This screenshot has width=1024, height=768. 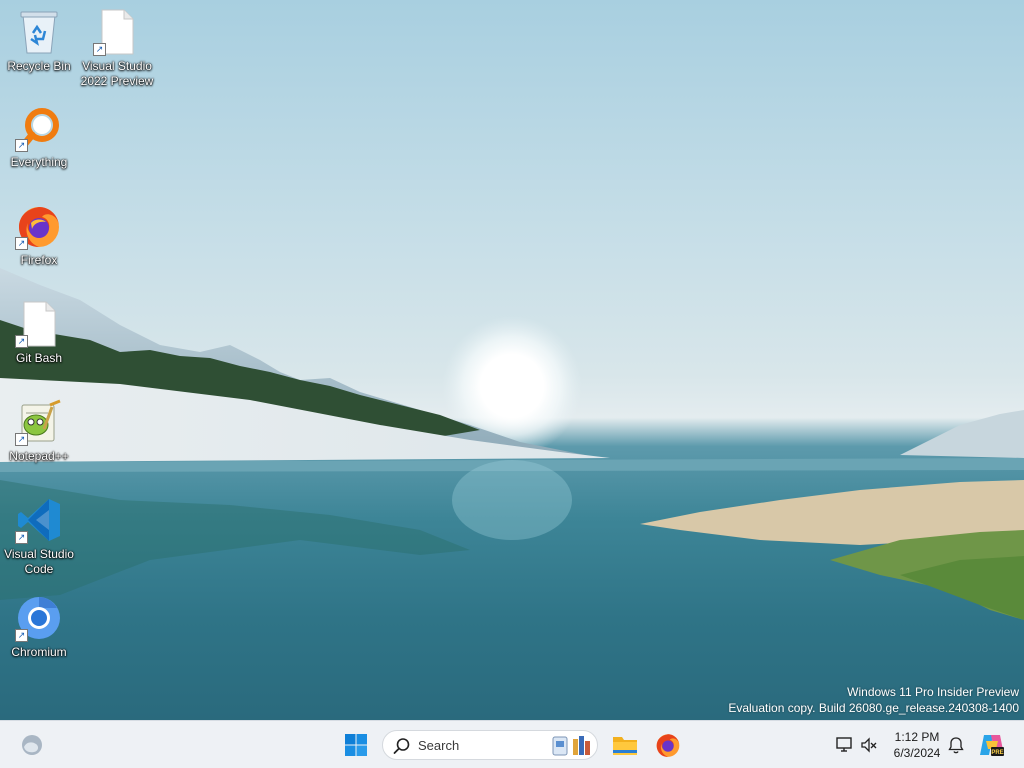 What do you see at coordinates (39, 520) in the screenshot?
I see `vscode-icon: ↗` at bounding box center [39, 520].